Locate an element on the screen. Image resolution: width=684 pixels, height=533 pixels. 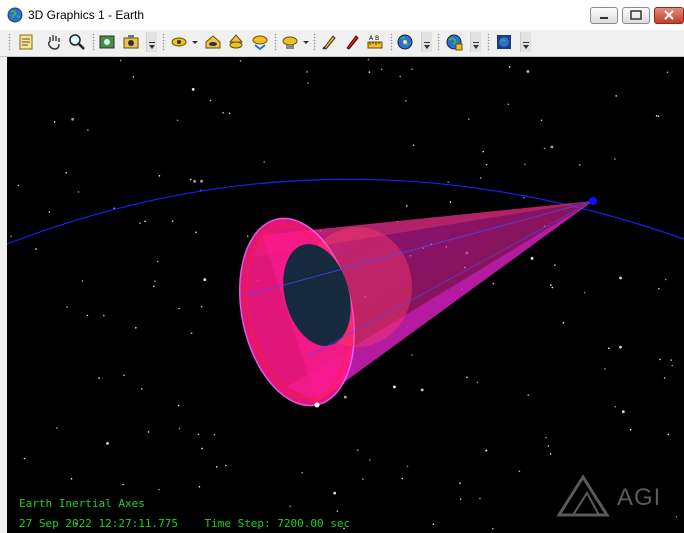
maximize-icon is located at coordinates (636, 15).